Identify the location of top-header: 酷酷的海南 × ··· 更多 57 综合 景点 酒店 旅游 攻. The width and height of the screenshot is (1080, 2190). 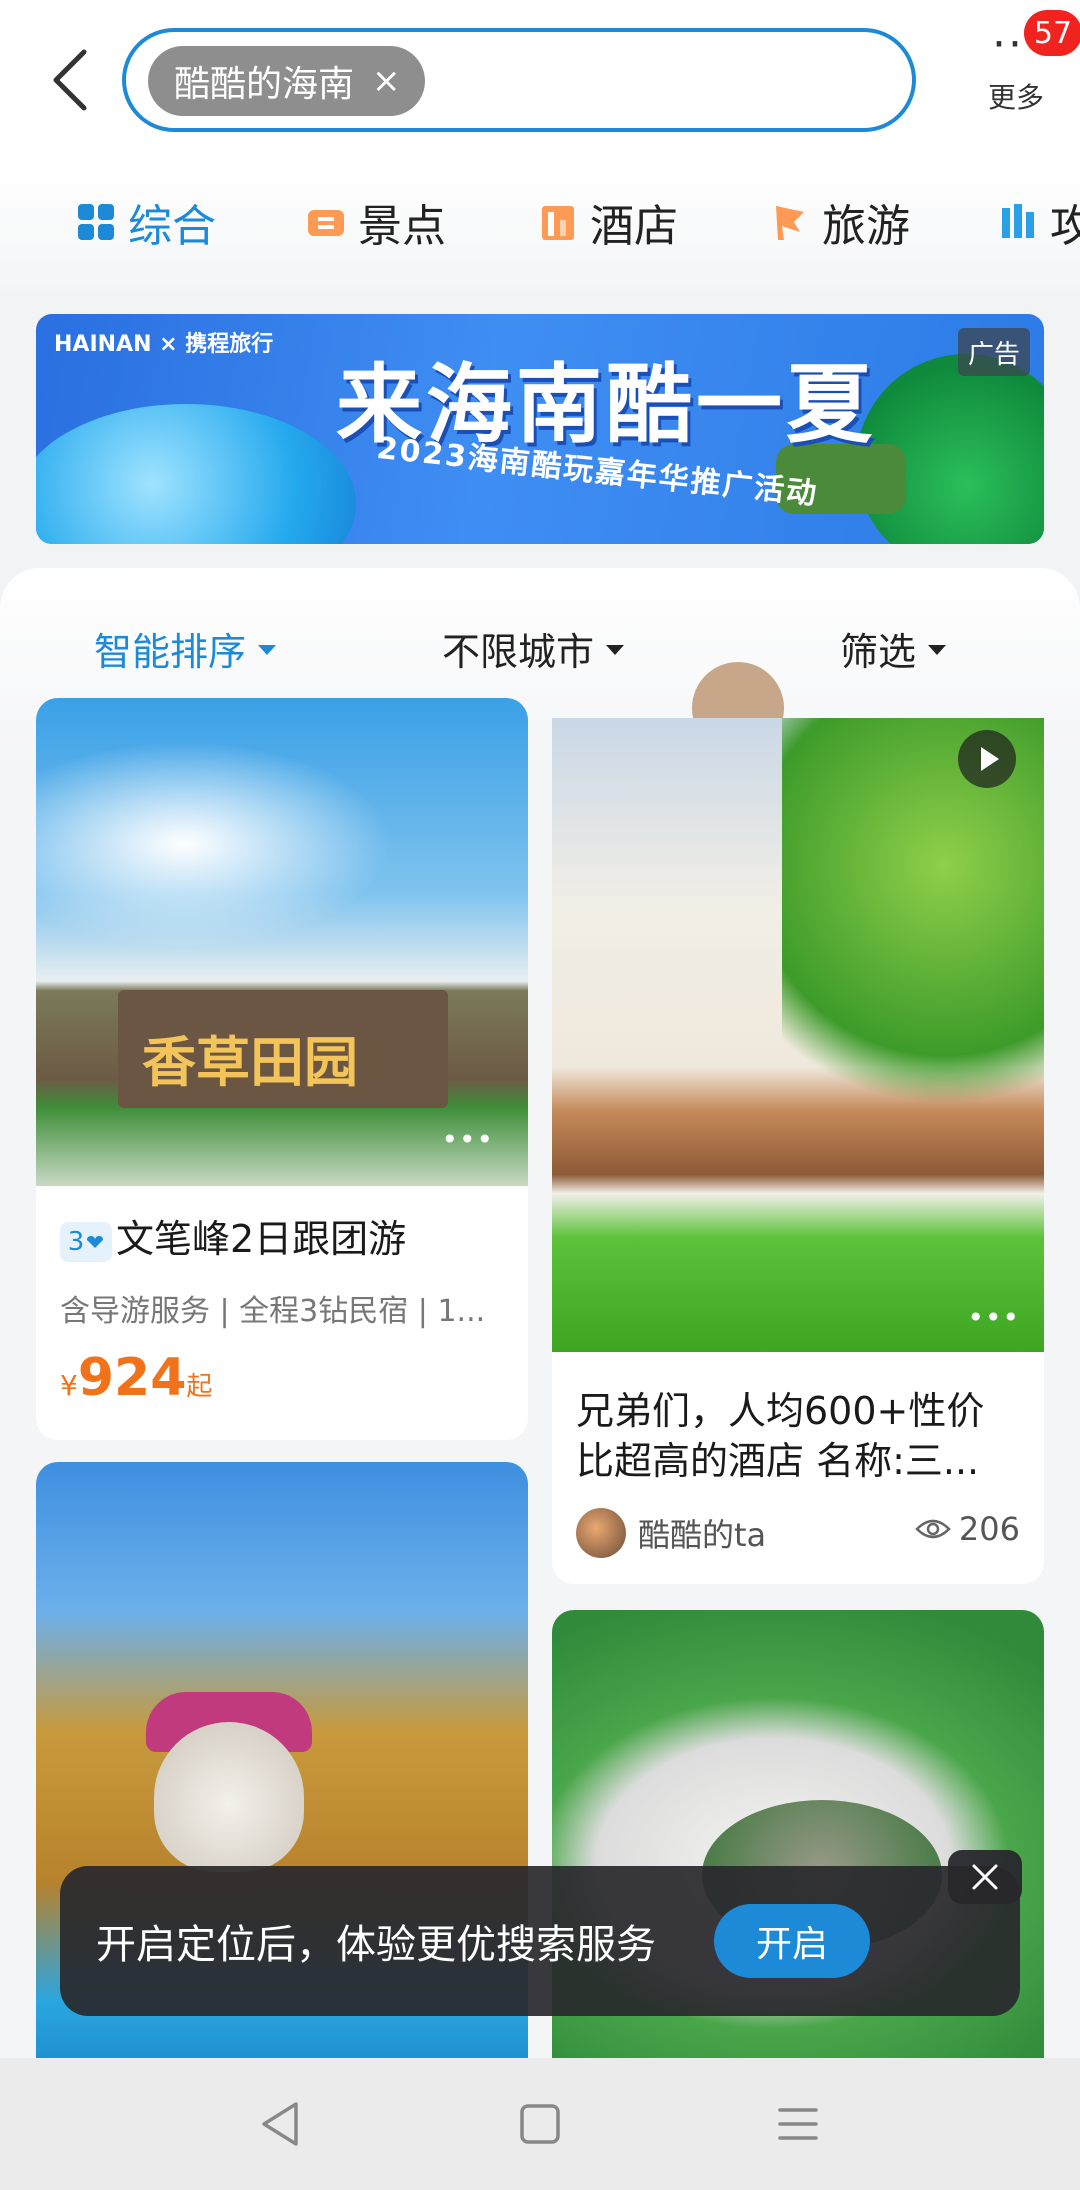
(540, 150).